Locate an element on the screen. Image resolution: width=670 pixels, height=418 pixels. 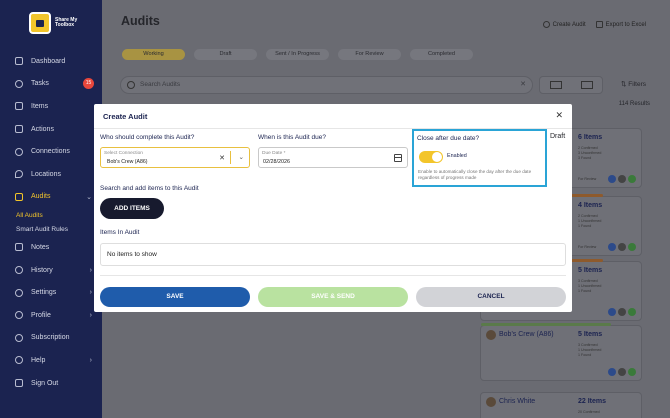
audit-card: Chris White 22 Items 20 Confirmed is located at coordinates (561, 405).